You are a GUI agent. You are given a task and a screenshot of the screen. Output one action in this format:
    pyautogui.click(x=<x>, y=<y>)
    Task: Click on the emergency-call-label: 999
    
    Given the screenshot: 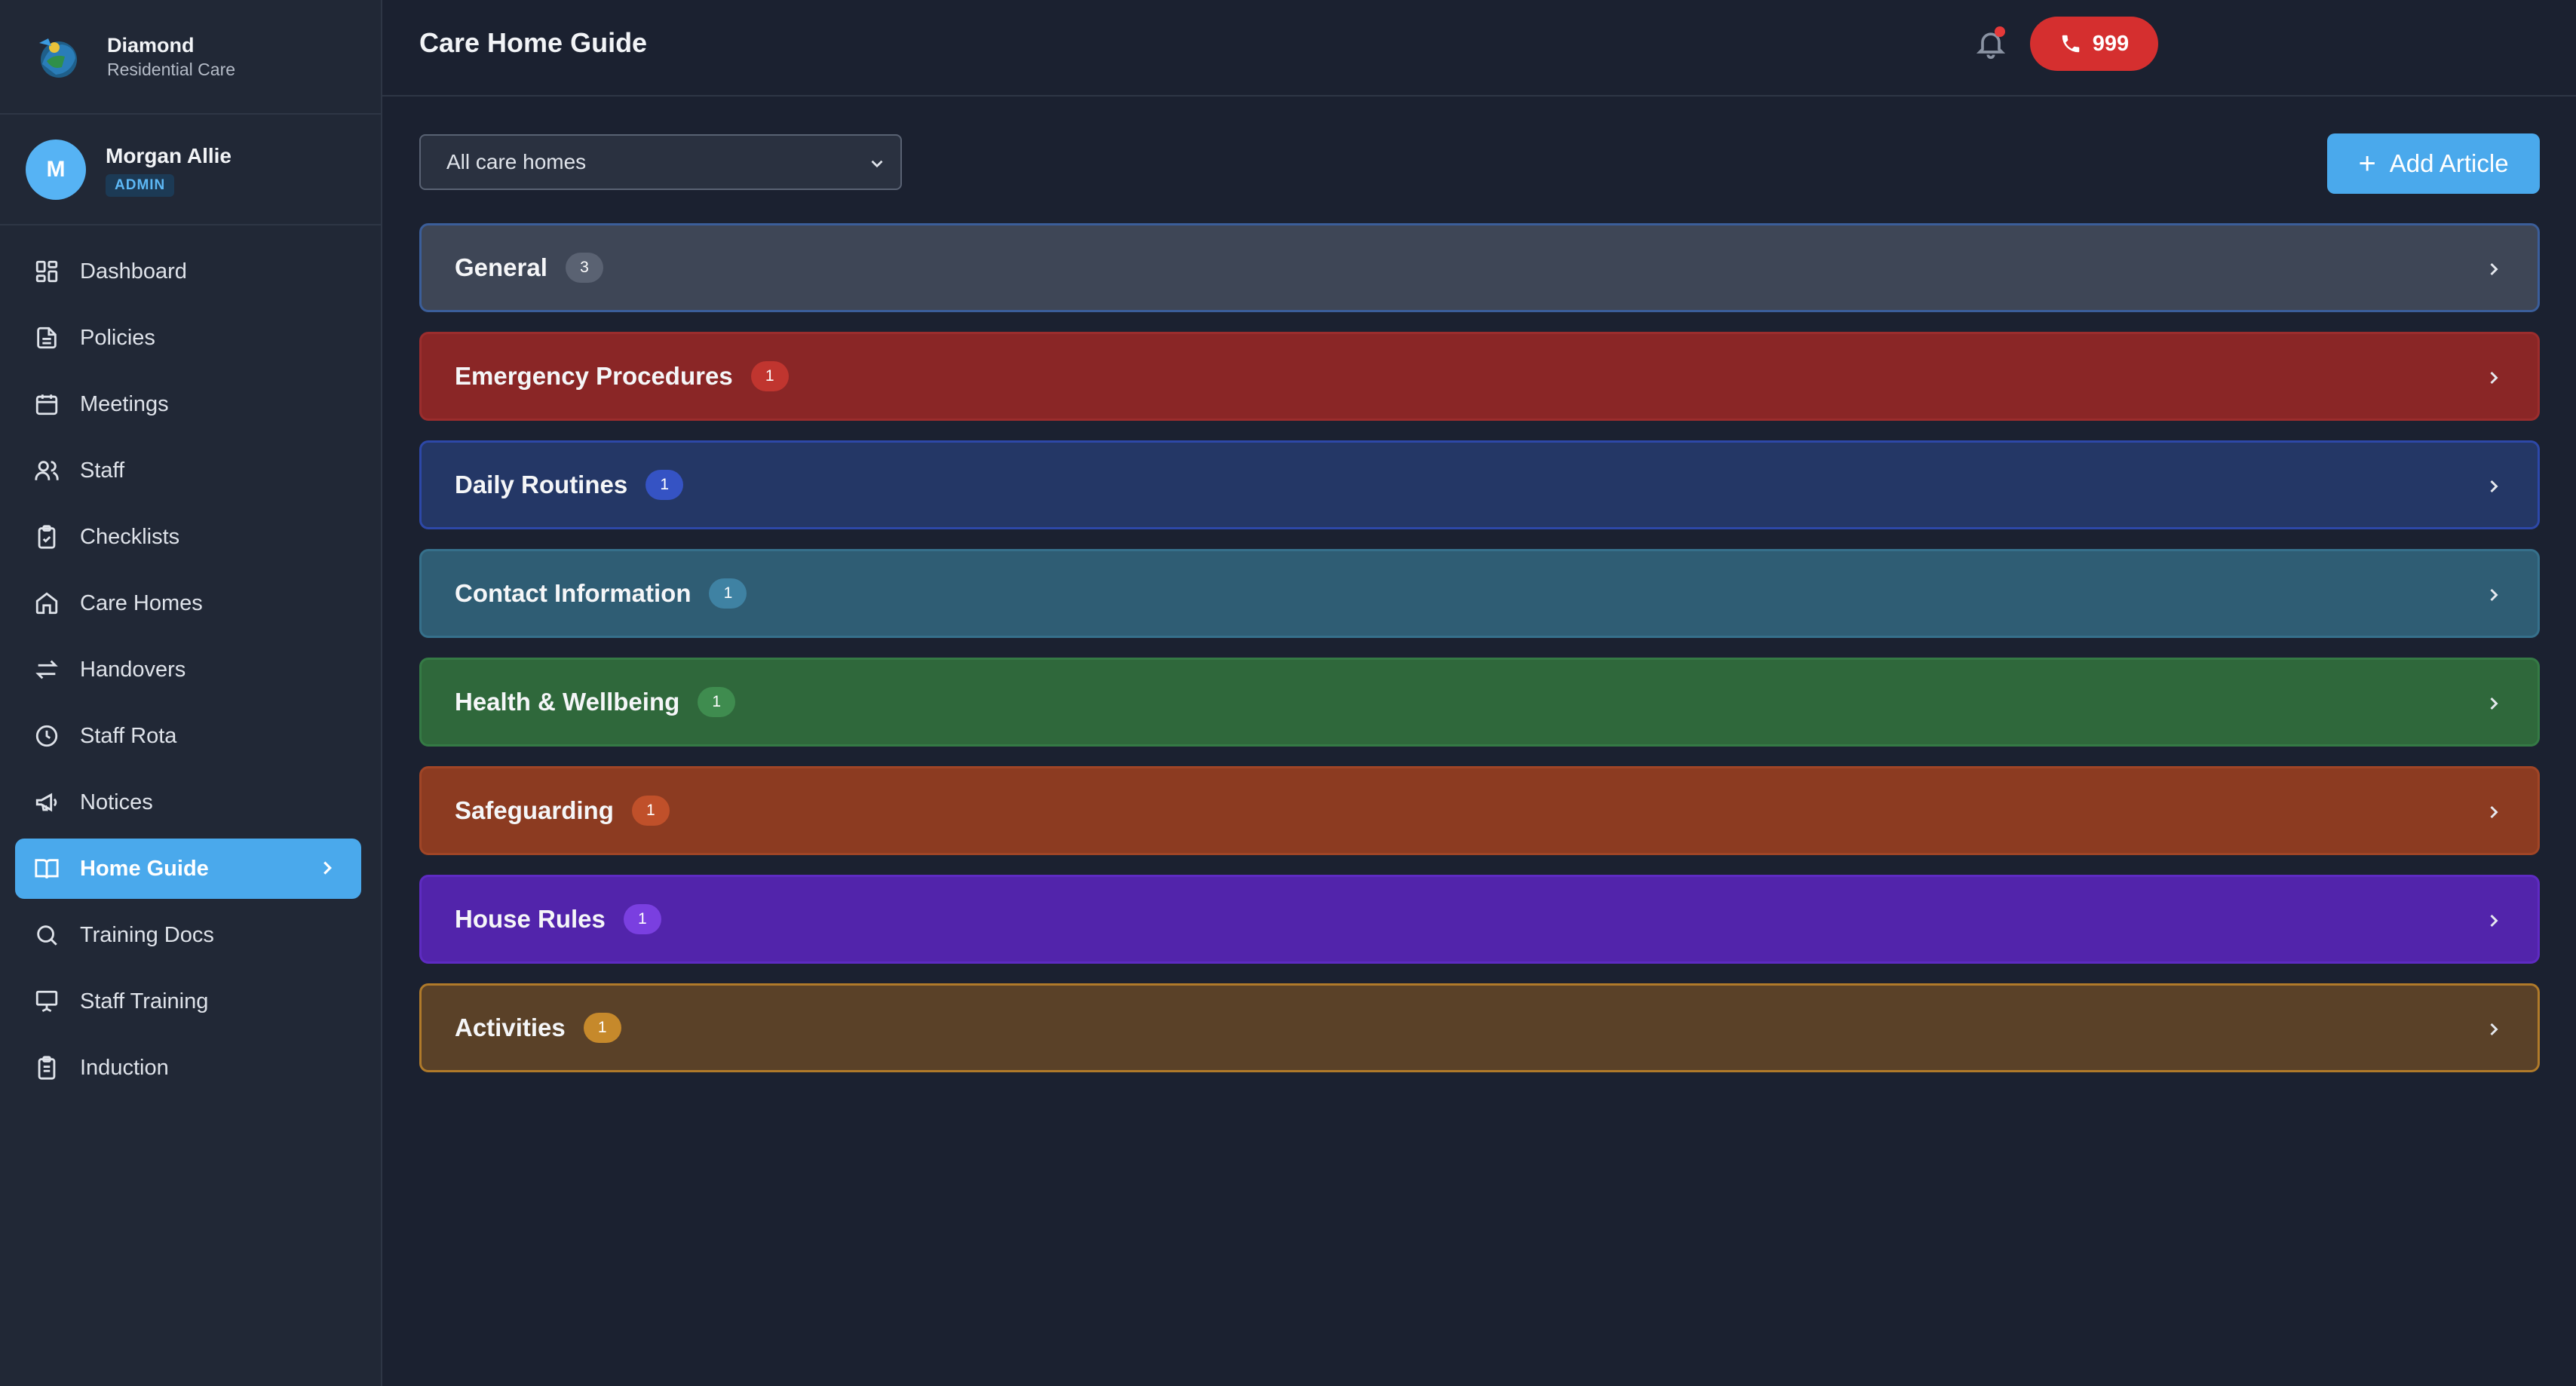 What is the action you would take?
    pyautogui.click(x=2111, y=43)
    